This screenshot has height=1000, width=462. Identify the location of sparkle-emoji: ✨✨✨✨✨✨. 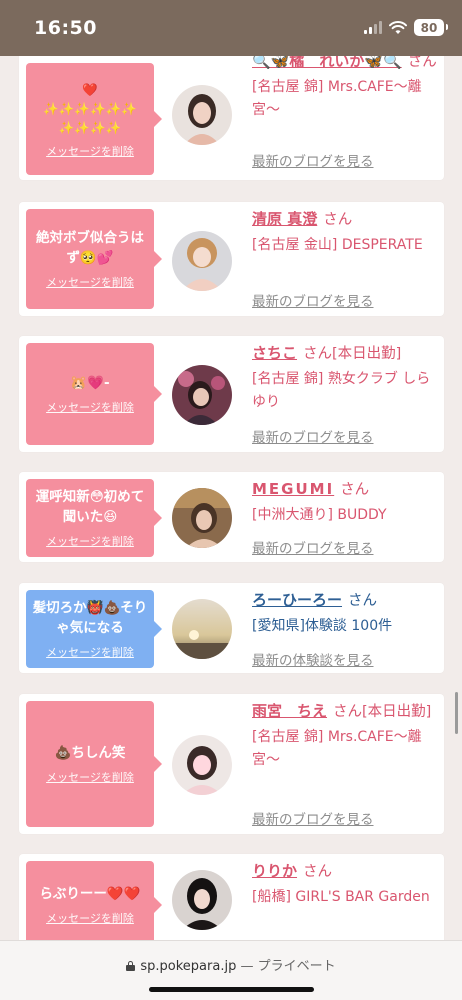
(90, 108).